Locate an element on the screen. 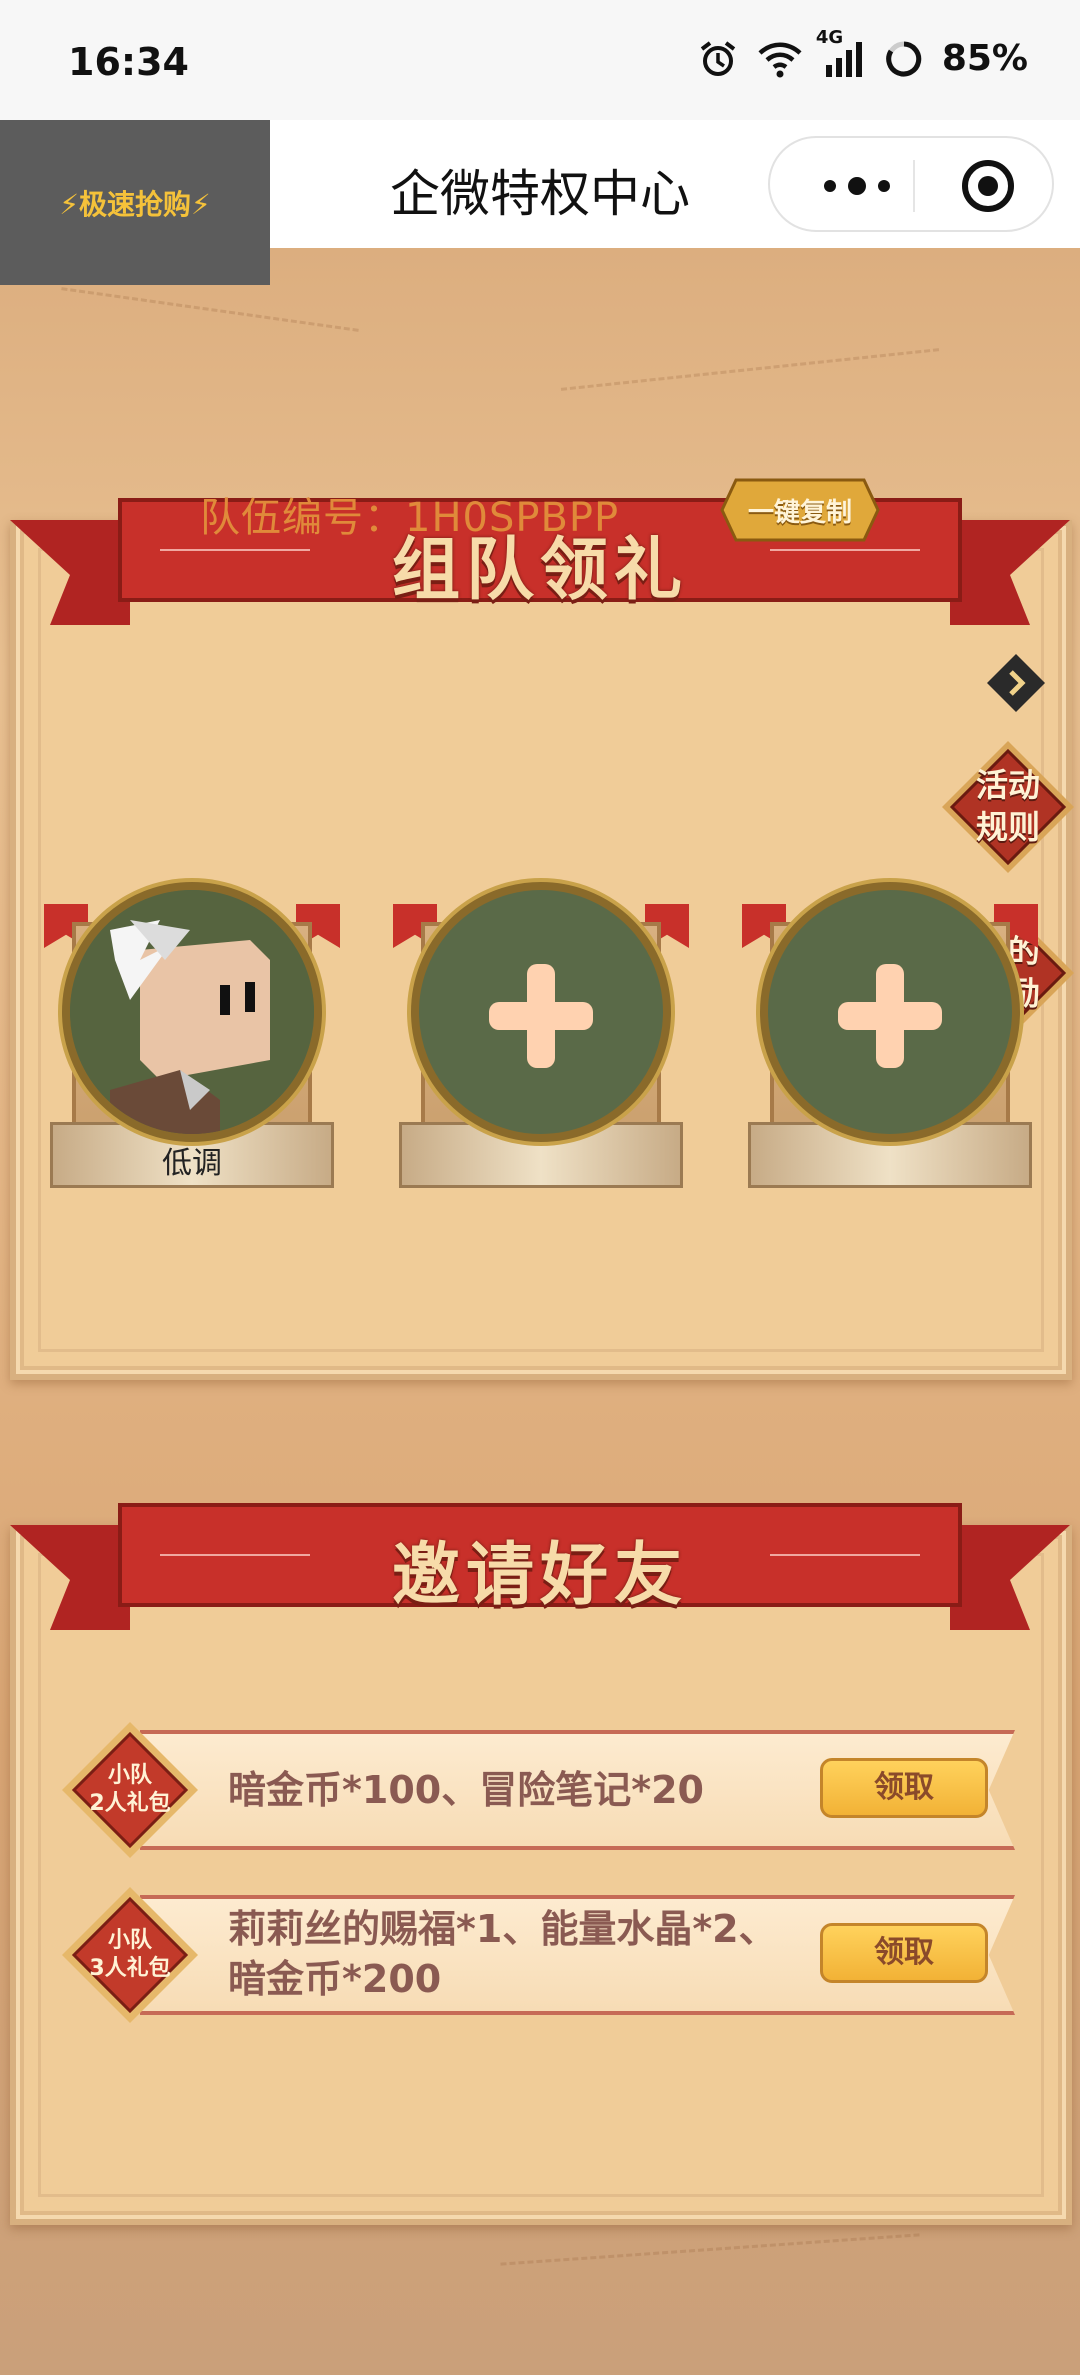 This screenshot has height=2375, width=1080. reward-row-2-person: 小队 2人礼包 暗金币*100、冒险笔记*20 领取 is located at coordinates (540, 1790).